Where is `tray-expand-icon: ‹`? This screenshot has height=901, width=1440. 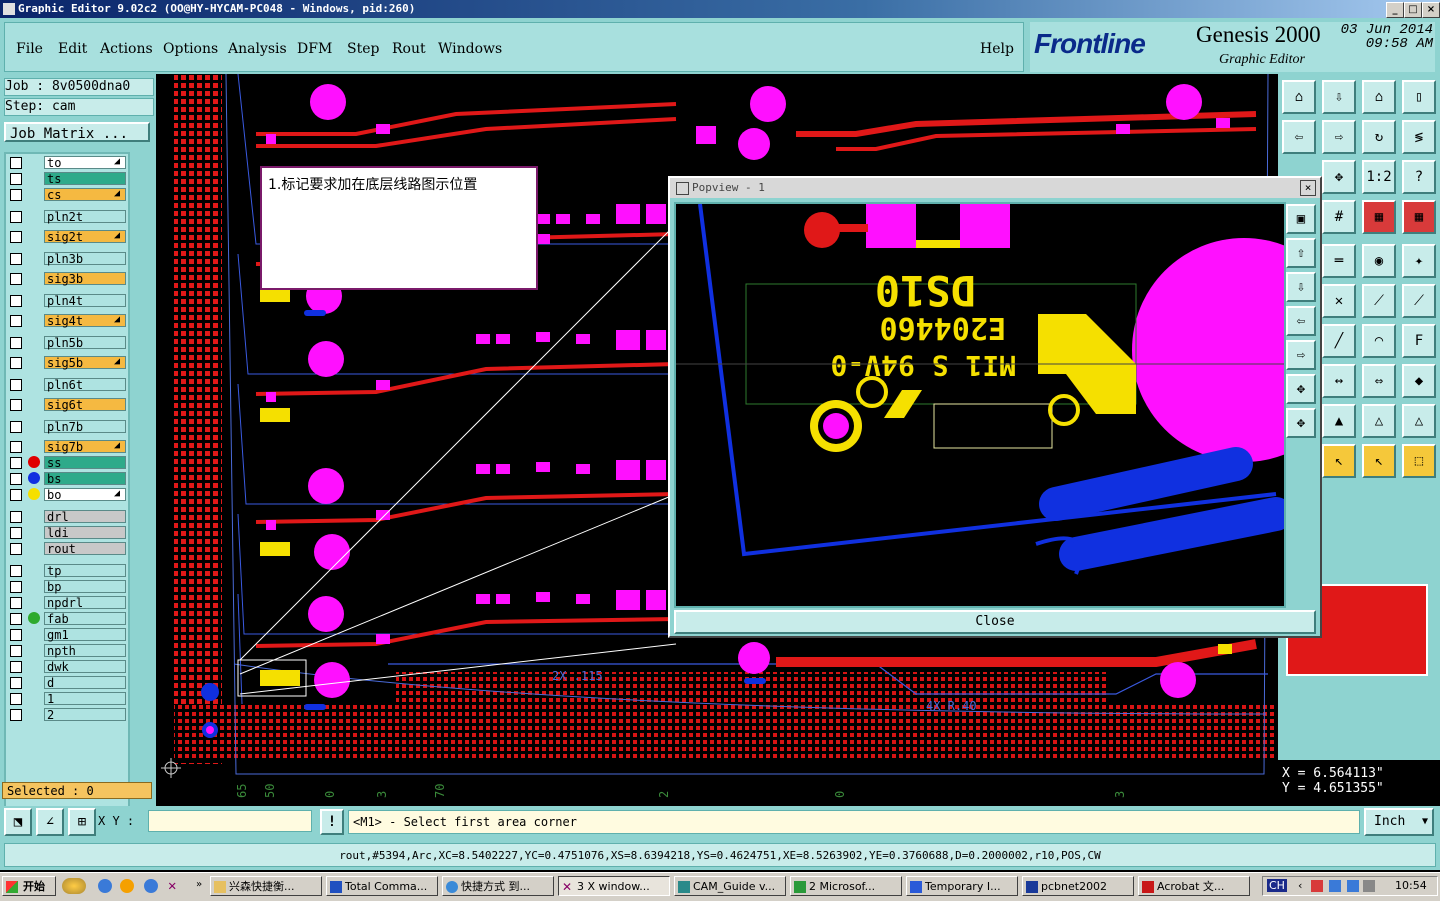 tray-expand-icon: ‹ is located at coordinates (1300, 885).